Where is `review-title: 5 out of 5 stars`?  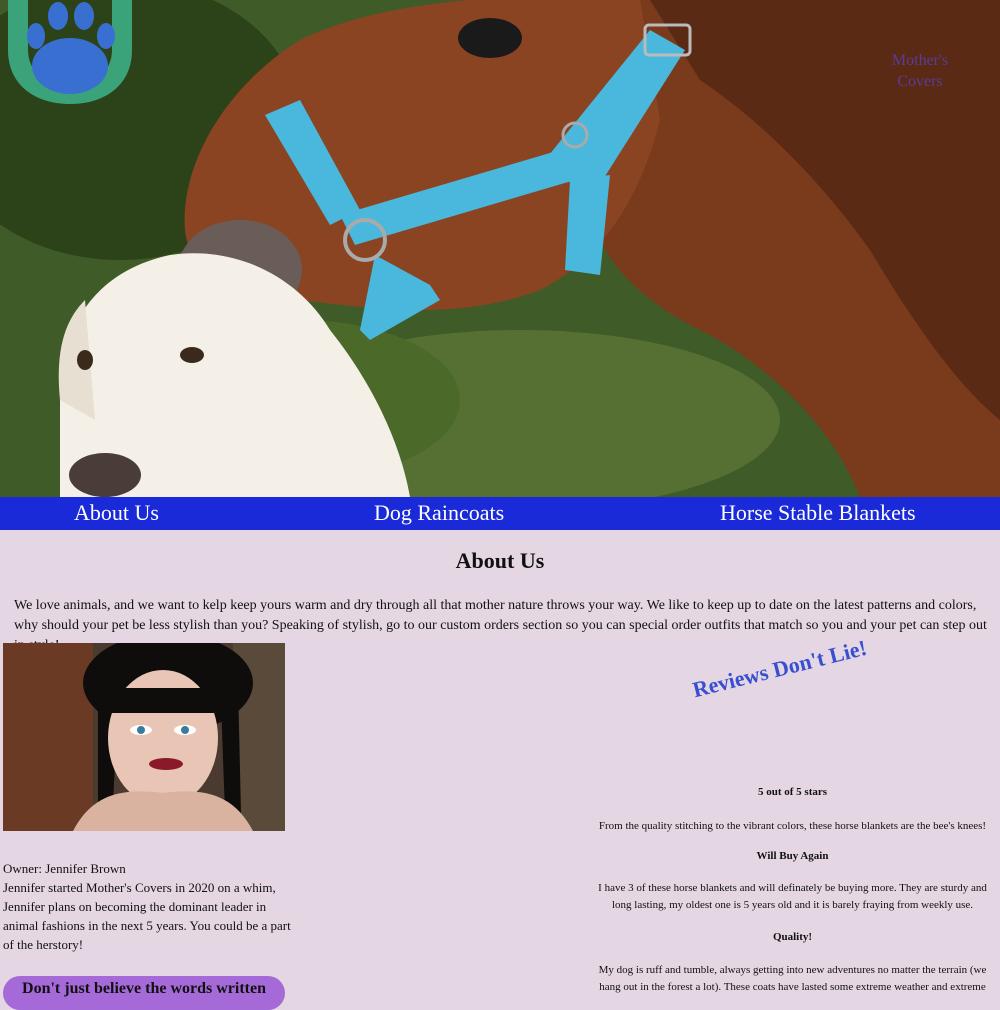 review-title: 5 out of 5 stars is located at coordinates (792, 792).